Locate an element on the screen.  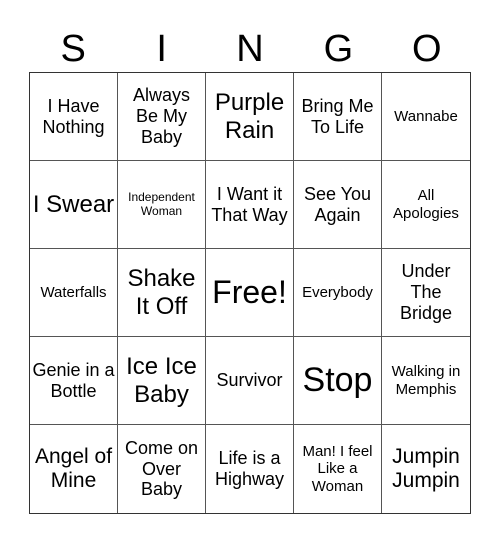
bingo-cell-text: Waterfalls is located at coordinates (73, 292).